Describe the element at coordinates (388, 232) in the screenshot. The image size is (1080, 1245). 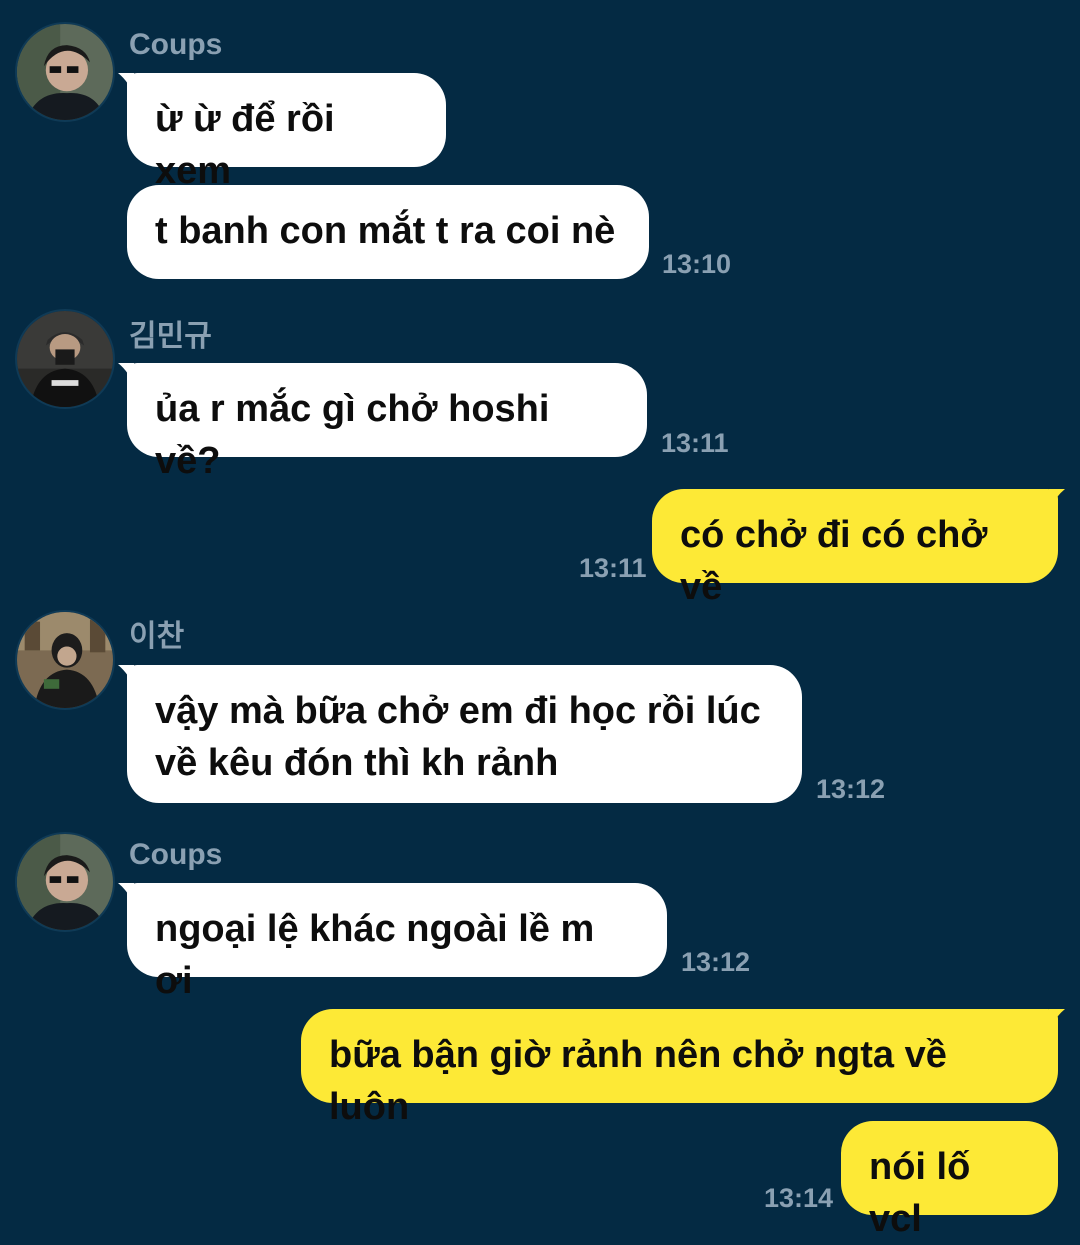
I see `incoming-message-bubble: t banh con mắt t ra coi nè` at that location.